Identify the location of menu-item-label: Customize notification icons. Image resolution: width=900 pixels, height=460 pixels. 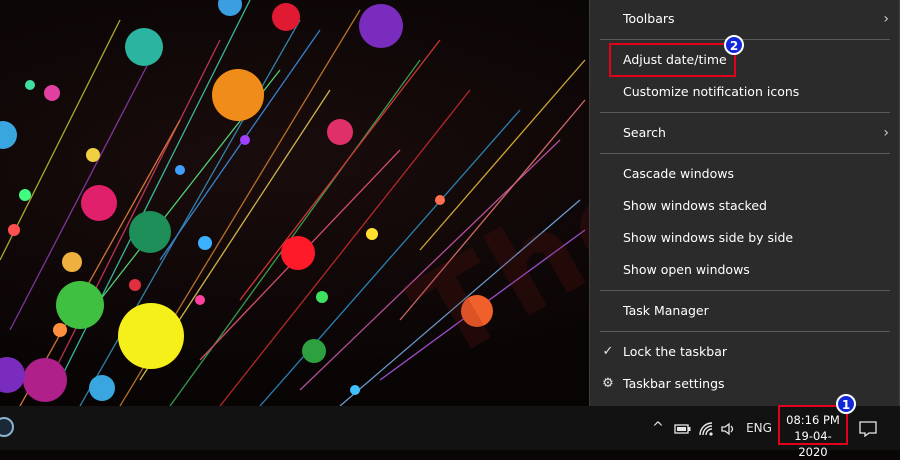
(711, 91).